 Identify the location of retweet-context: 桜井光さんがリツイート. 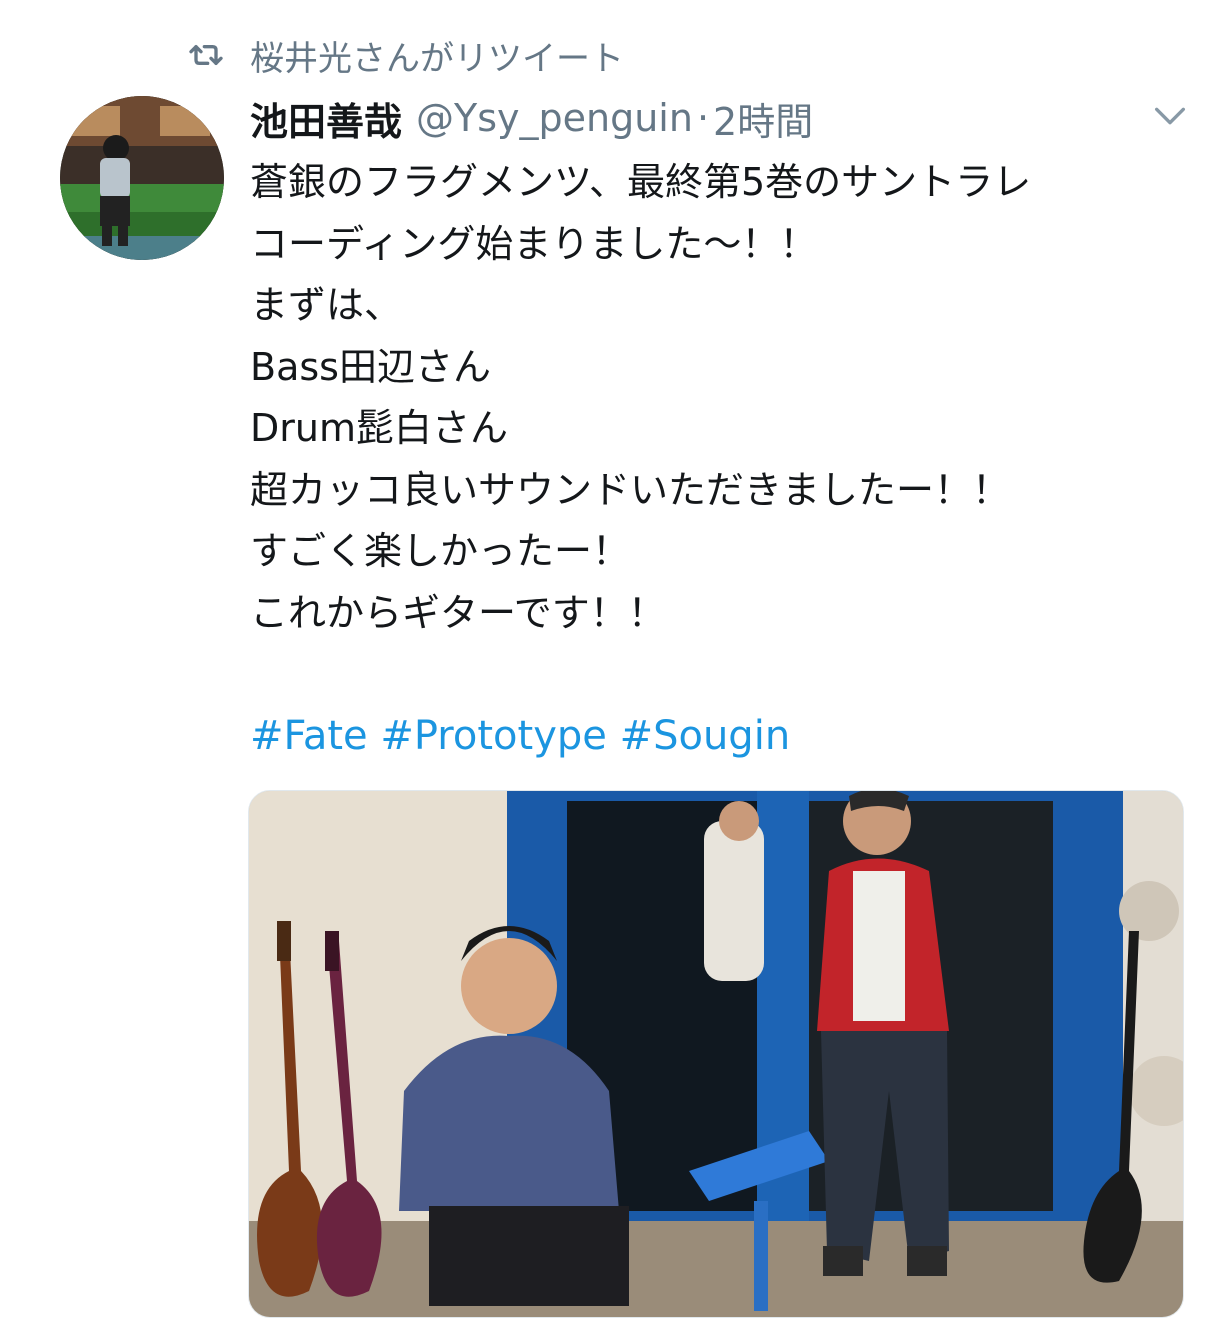
(405, 55).